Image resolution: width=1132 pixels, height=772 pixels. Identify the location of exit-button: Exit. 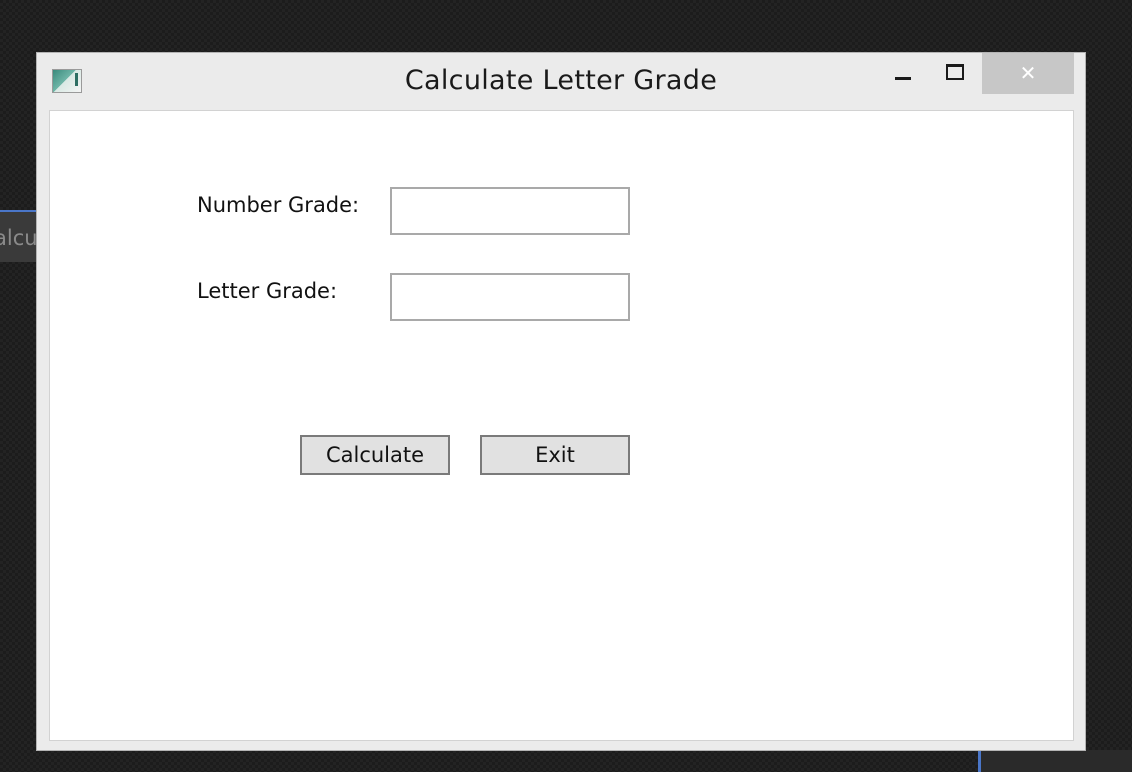
(555, 455).